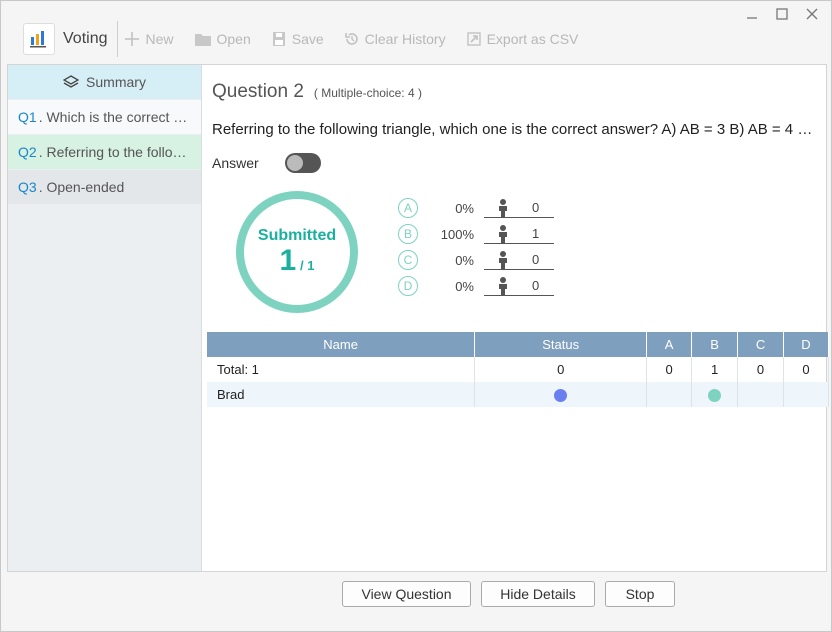 Image resolution: width=832 pixels, height=632 pixels. What do you see at coordinates (85, 38) in the screenshot?
I see `app-title: Voting` at bounding box center [85, 38].